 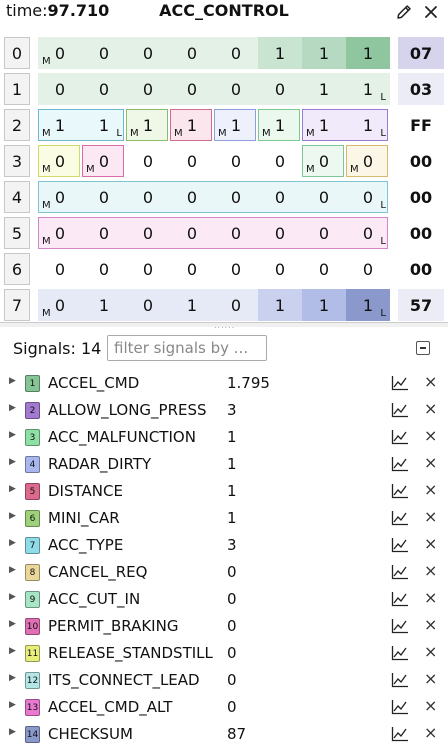 What do you see at coordinates (187, 348) in the screenshot?
I see `filter-signals-input` at bounding box center [187, 348].